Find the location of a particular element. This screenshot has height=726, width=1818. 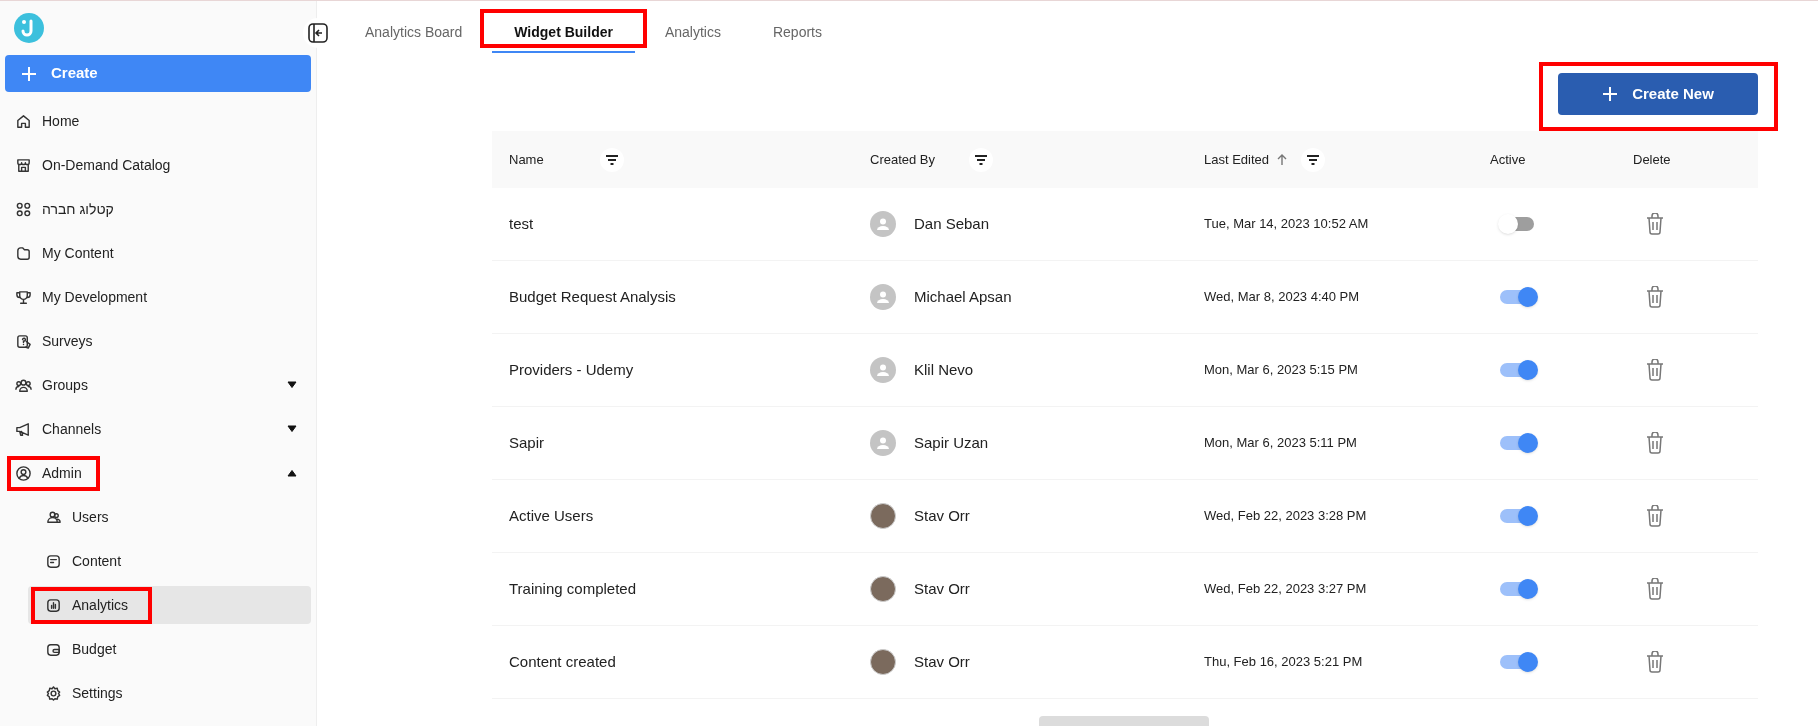

sidebar-subitem: Content is located at coordinates (169, 561).